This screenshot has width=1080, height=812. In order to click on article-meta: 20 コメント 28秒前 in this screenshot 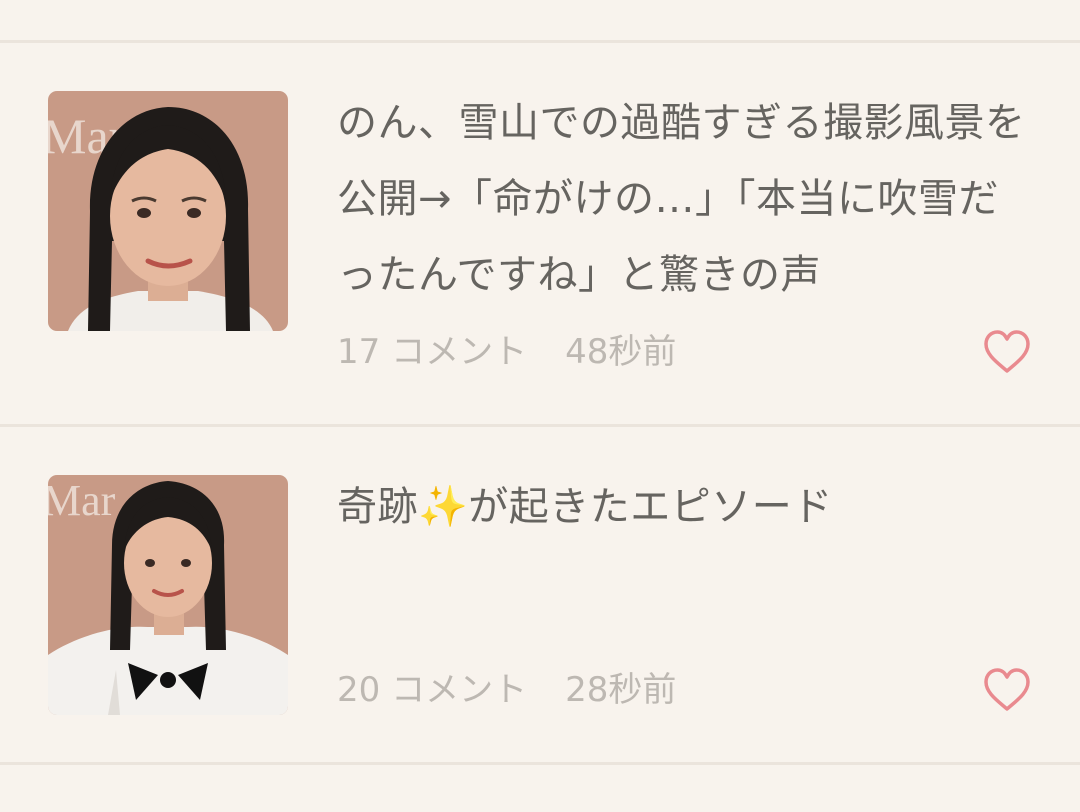, I will do `click(506, 690)`.